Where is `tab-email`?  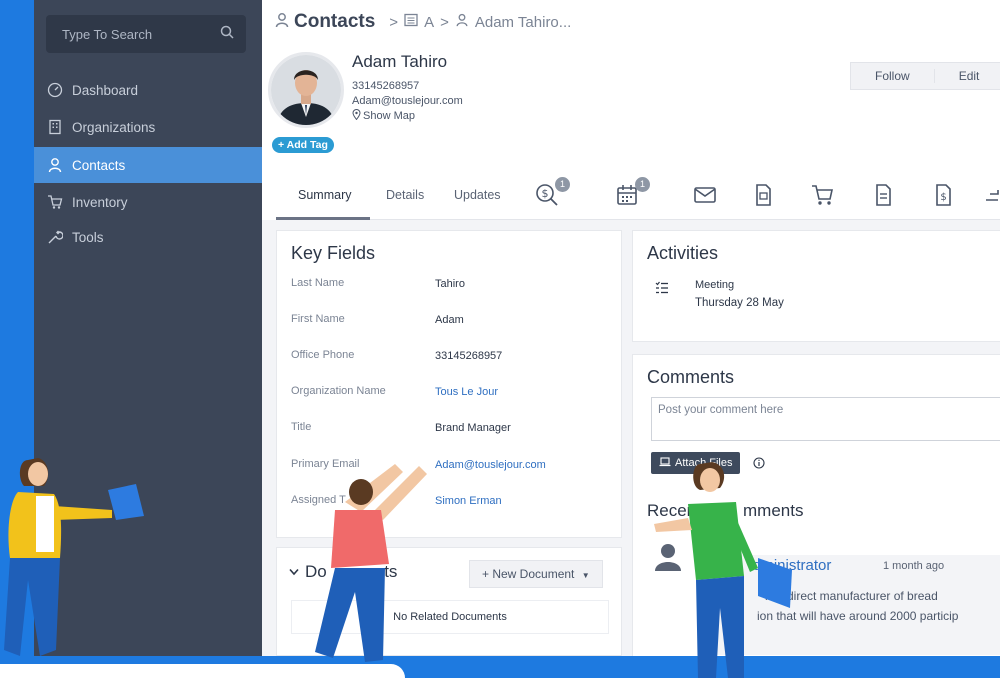 tab-email is located at coordinates (705, 195).